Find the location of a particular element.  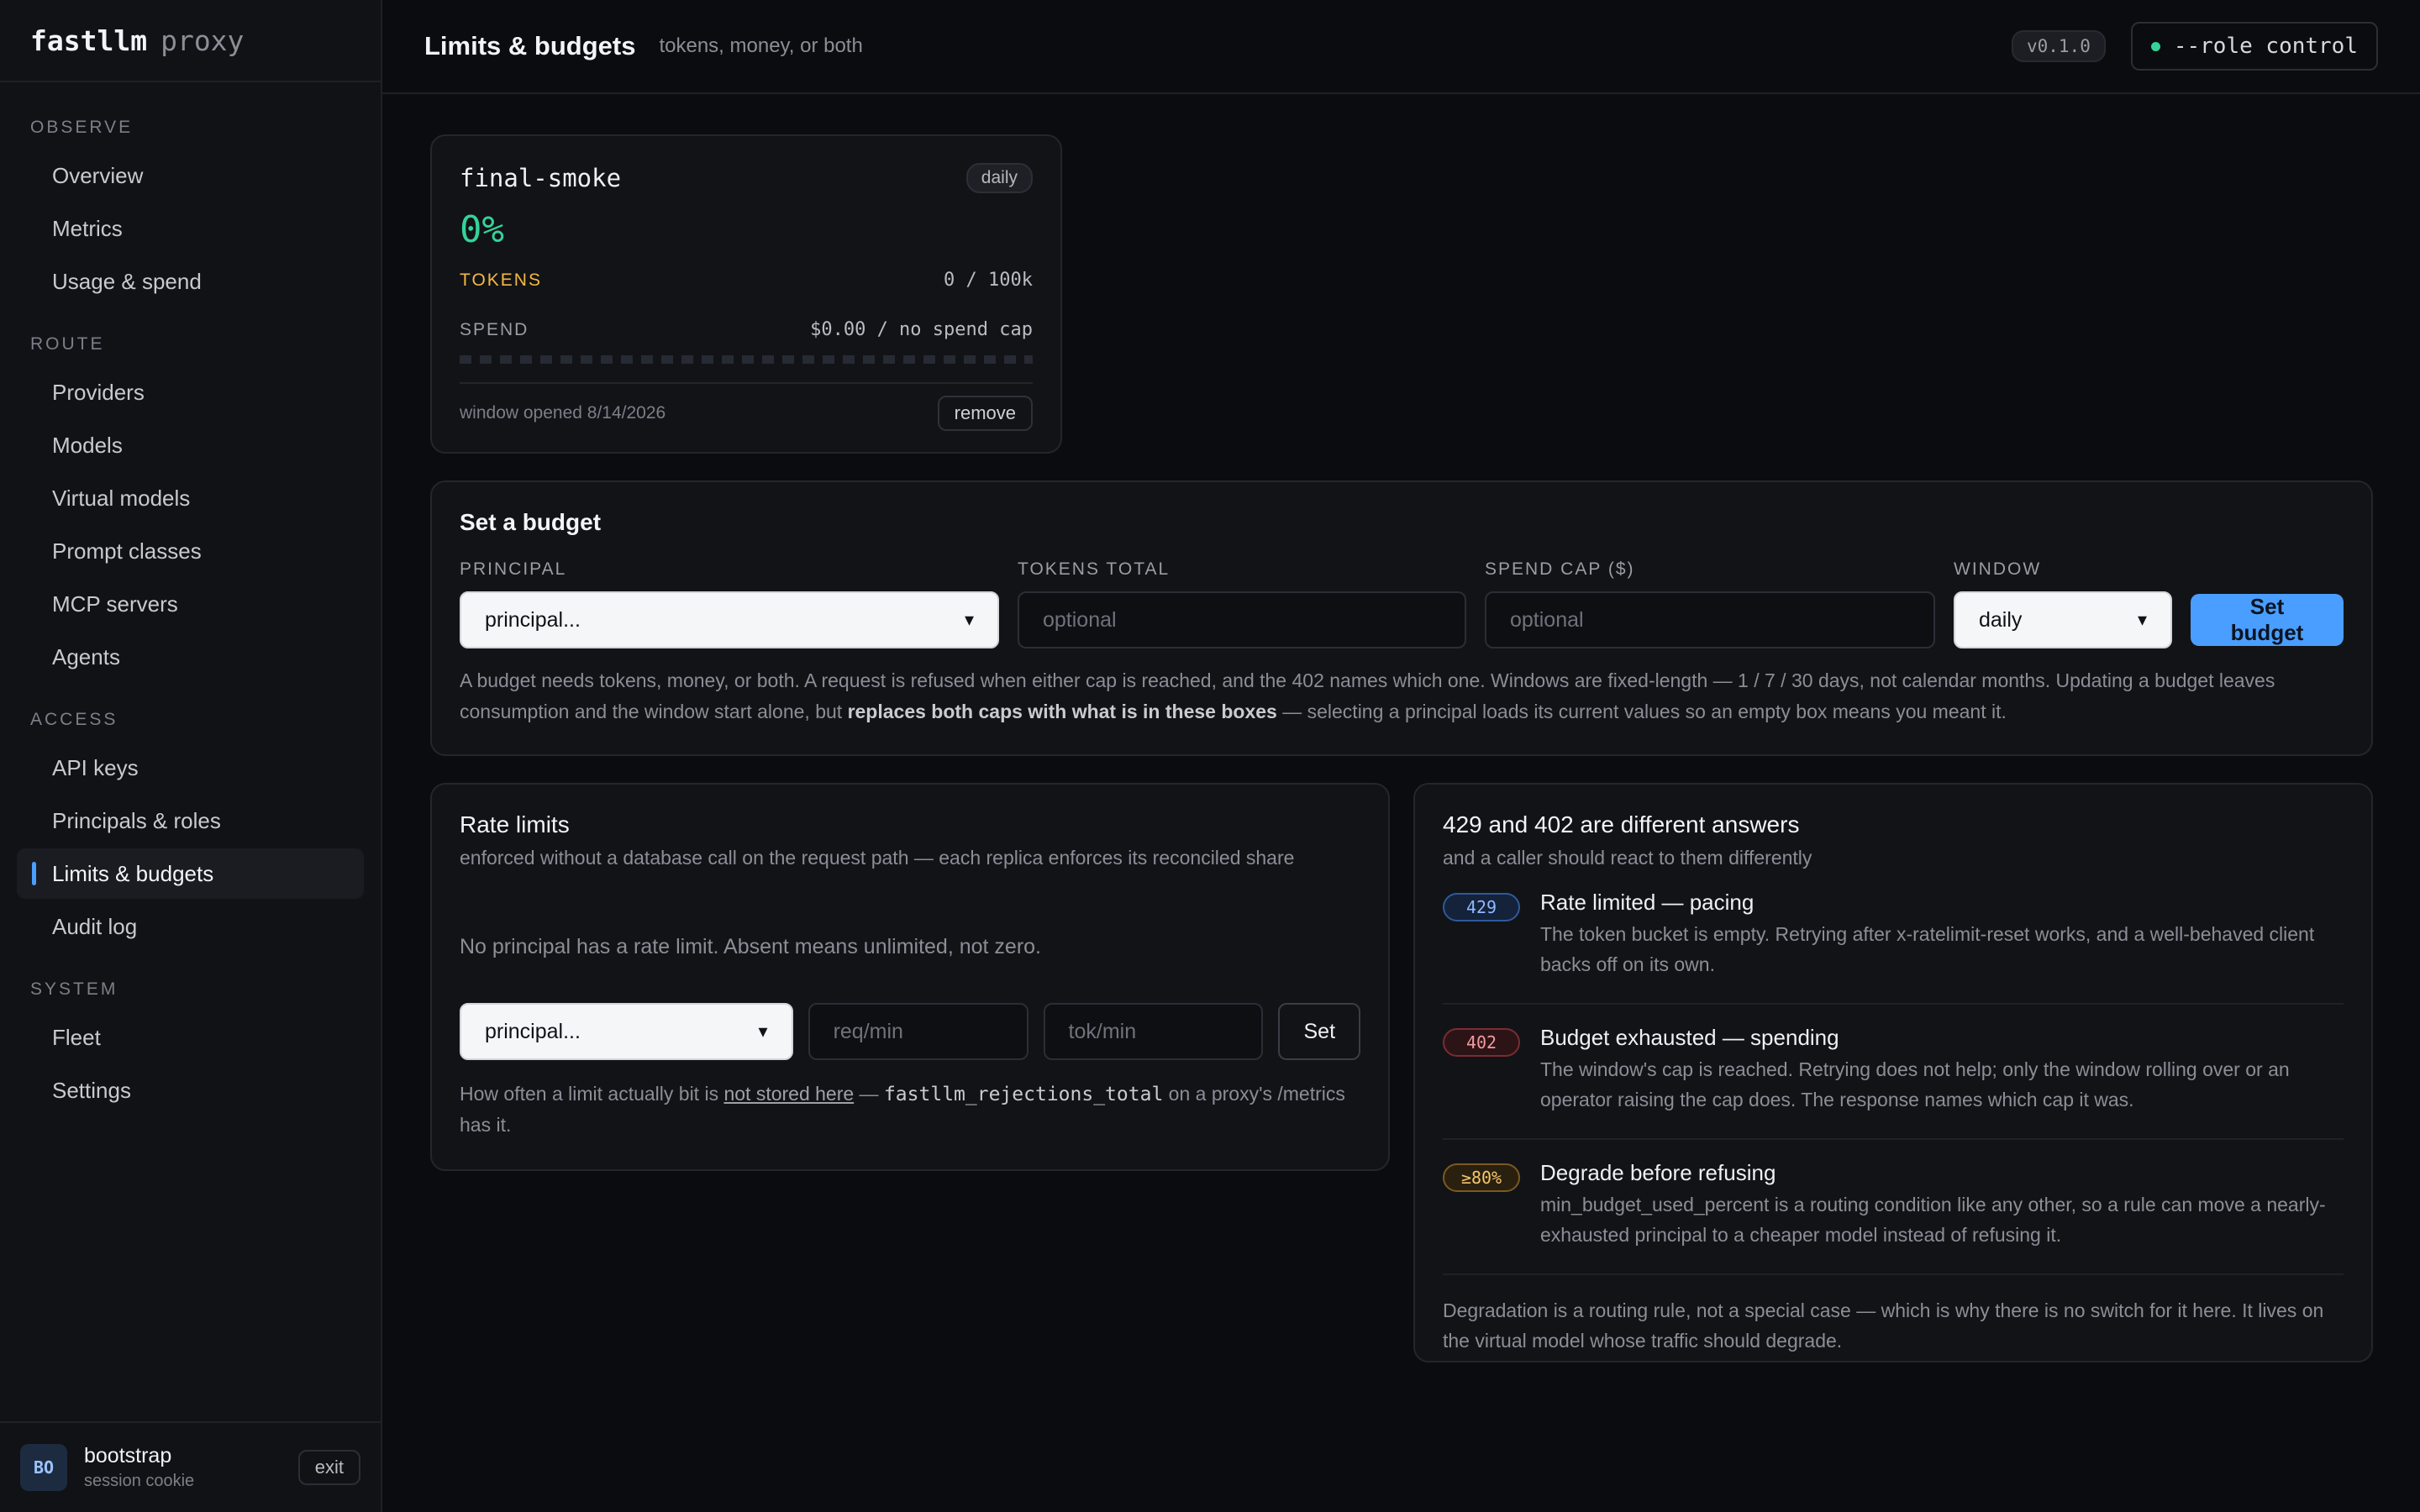

sidebar-item-fleet: Fleet is located at coordinates (191, 1037).